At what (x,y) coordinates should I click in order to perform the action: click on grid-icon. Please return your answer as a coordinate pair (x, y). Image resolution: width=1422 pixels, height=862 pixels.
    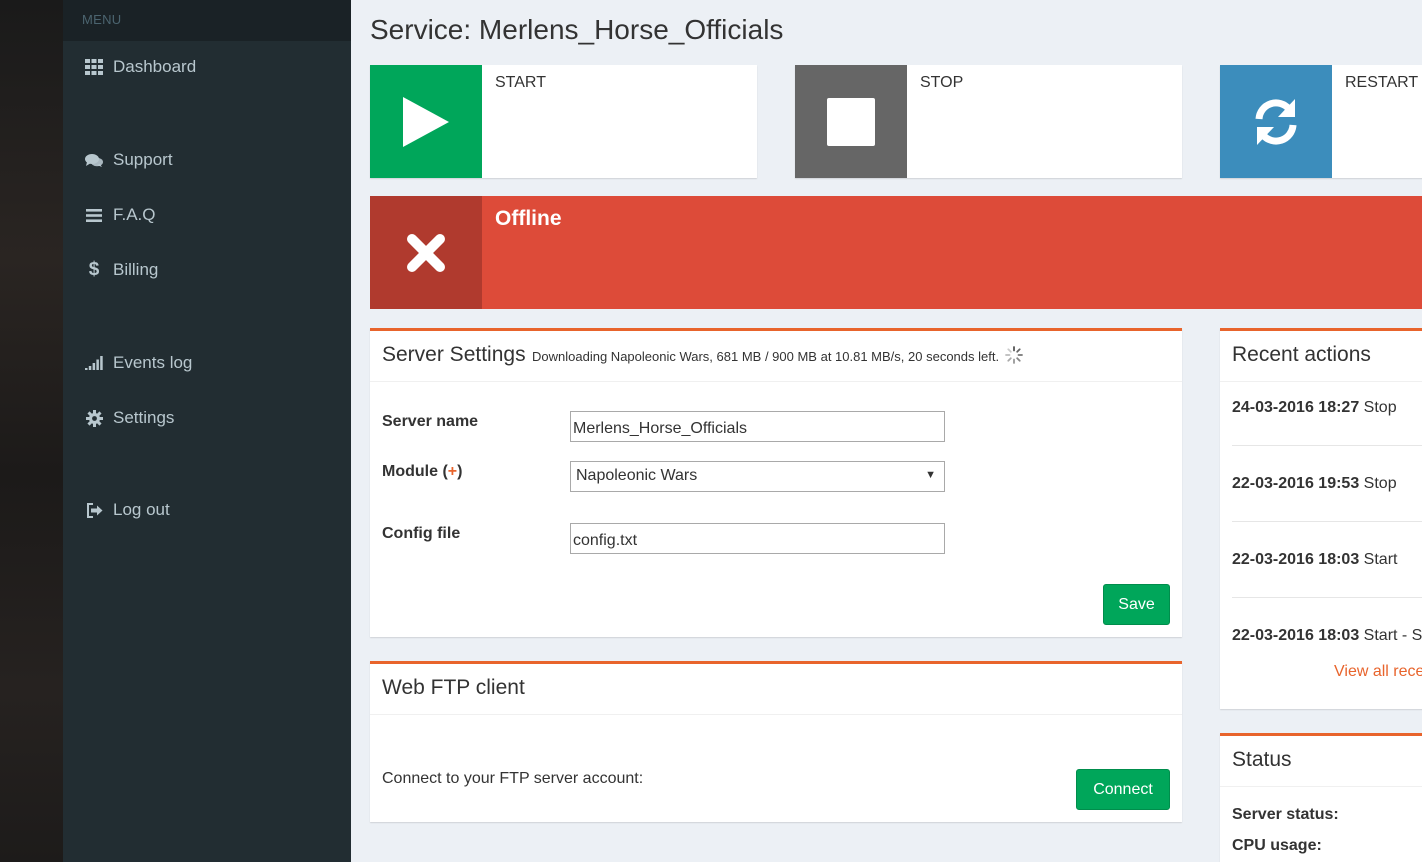
    Looking at the image, I should click on (94, 67).